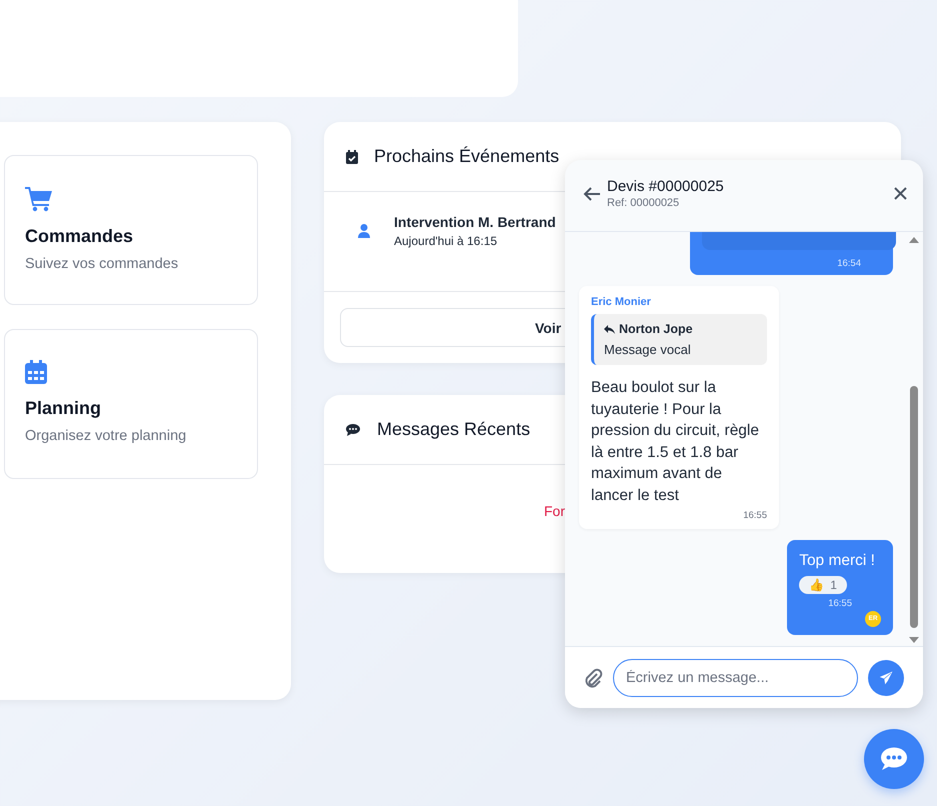 The width and height of the screenshot is (937, 806). What do you see at coordinates (106, 436) in the screenshot?
I see `shortcut-subtitle: Organisez votre planning` at bounding box center [106, 436].